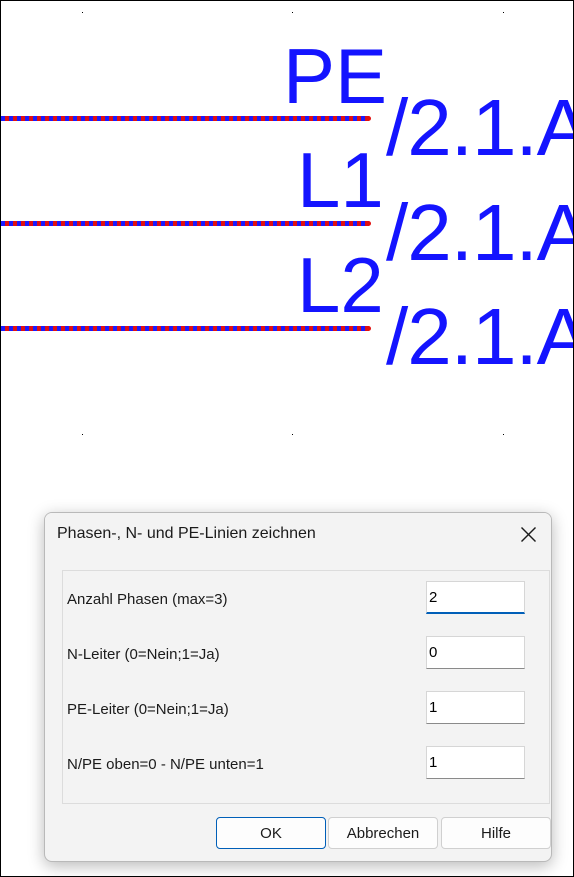 Image resolution: width=574 pixels, height=877 pixels. I want to click on pe-conductor-input, so click(475, 707).